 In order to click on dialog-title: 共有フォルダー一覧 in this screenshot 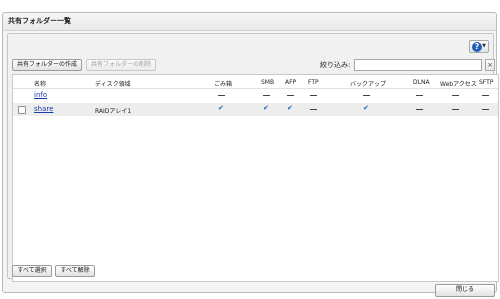, I will do `click(39, 21)`.